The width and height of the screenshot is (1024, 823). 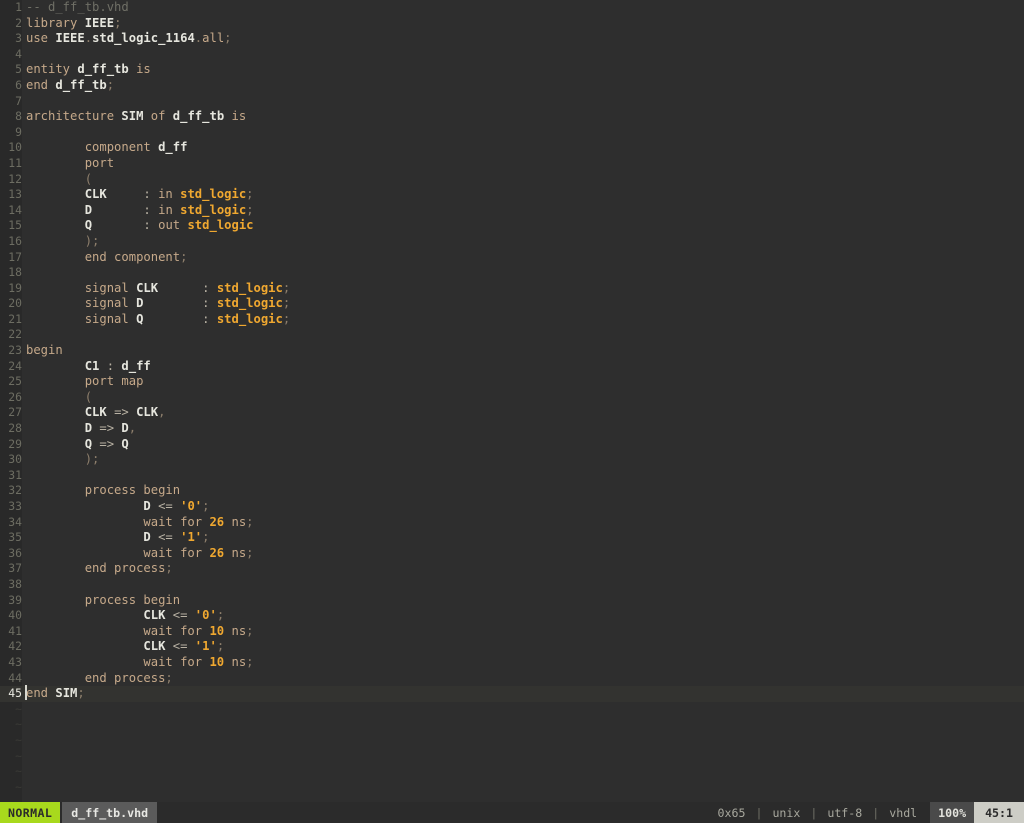 What do you see at coordinates (512, 491) in the screenshot?
I see `code-line: 32 process begin` at bounding box center [512, 491].